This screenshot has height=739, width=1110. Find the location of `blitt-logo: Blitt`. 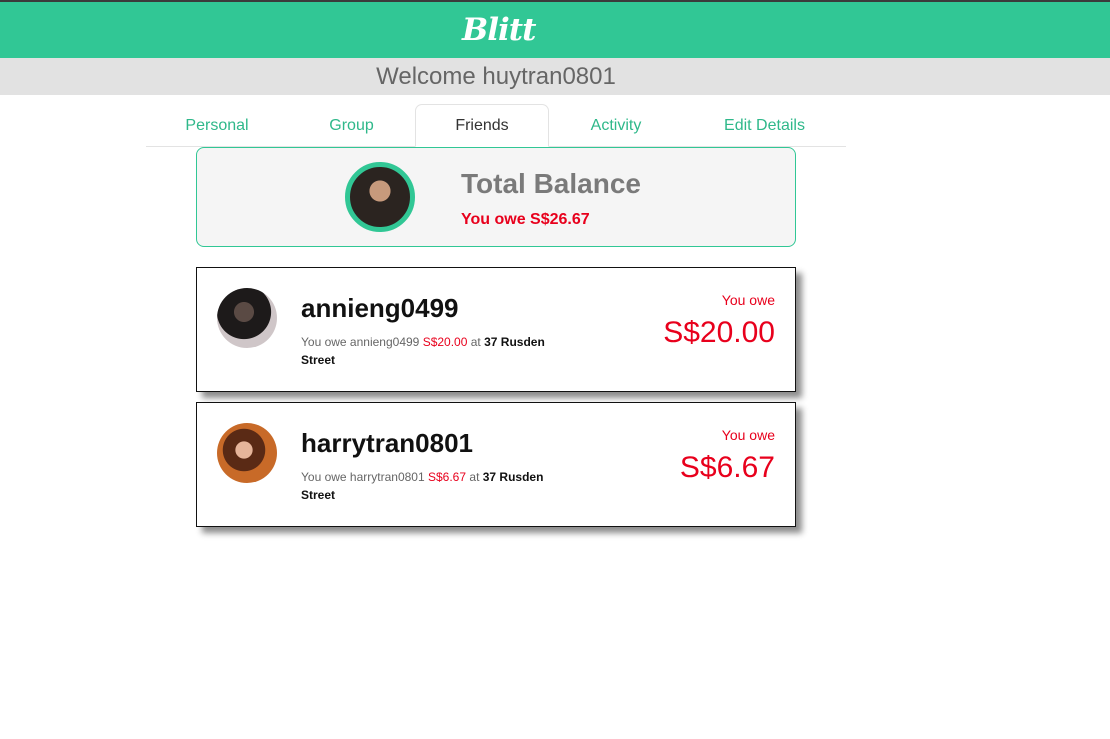

blitt-logo: Blitt is located at coordinates (499, 30).